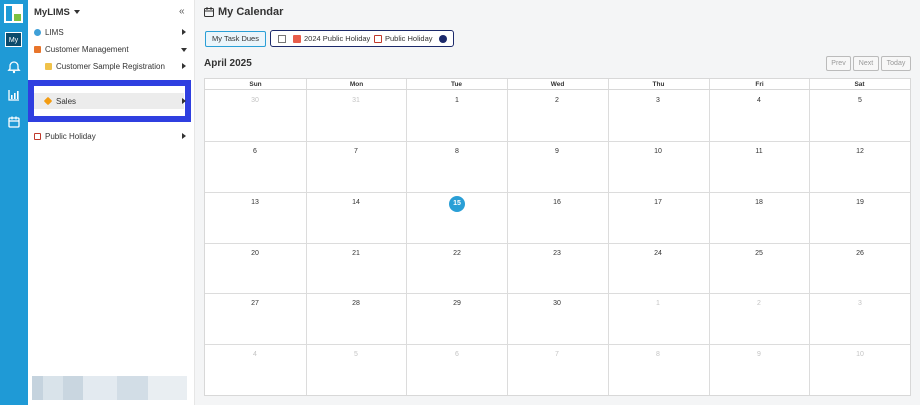 This screenshot has height=405, width=920. I want to click on day-cell: 17, so click(658, 202).